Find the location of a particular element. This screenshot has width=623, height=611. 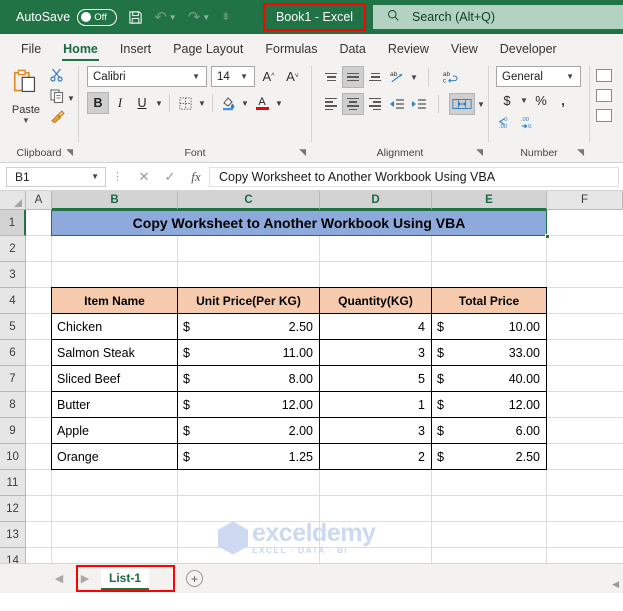

orientation-button: ab is located at coordinates (397, 77).